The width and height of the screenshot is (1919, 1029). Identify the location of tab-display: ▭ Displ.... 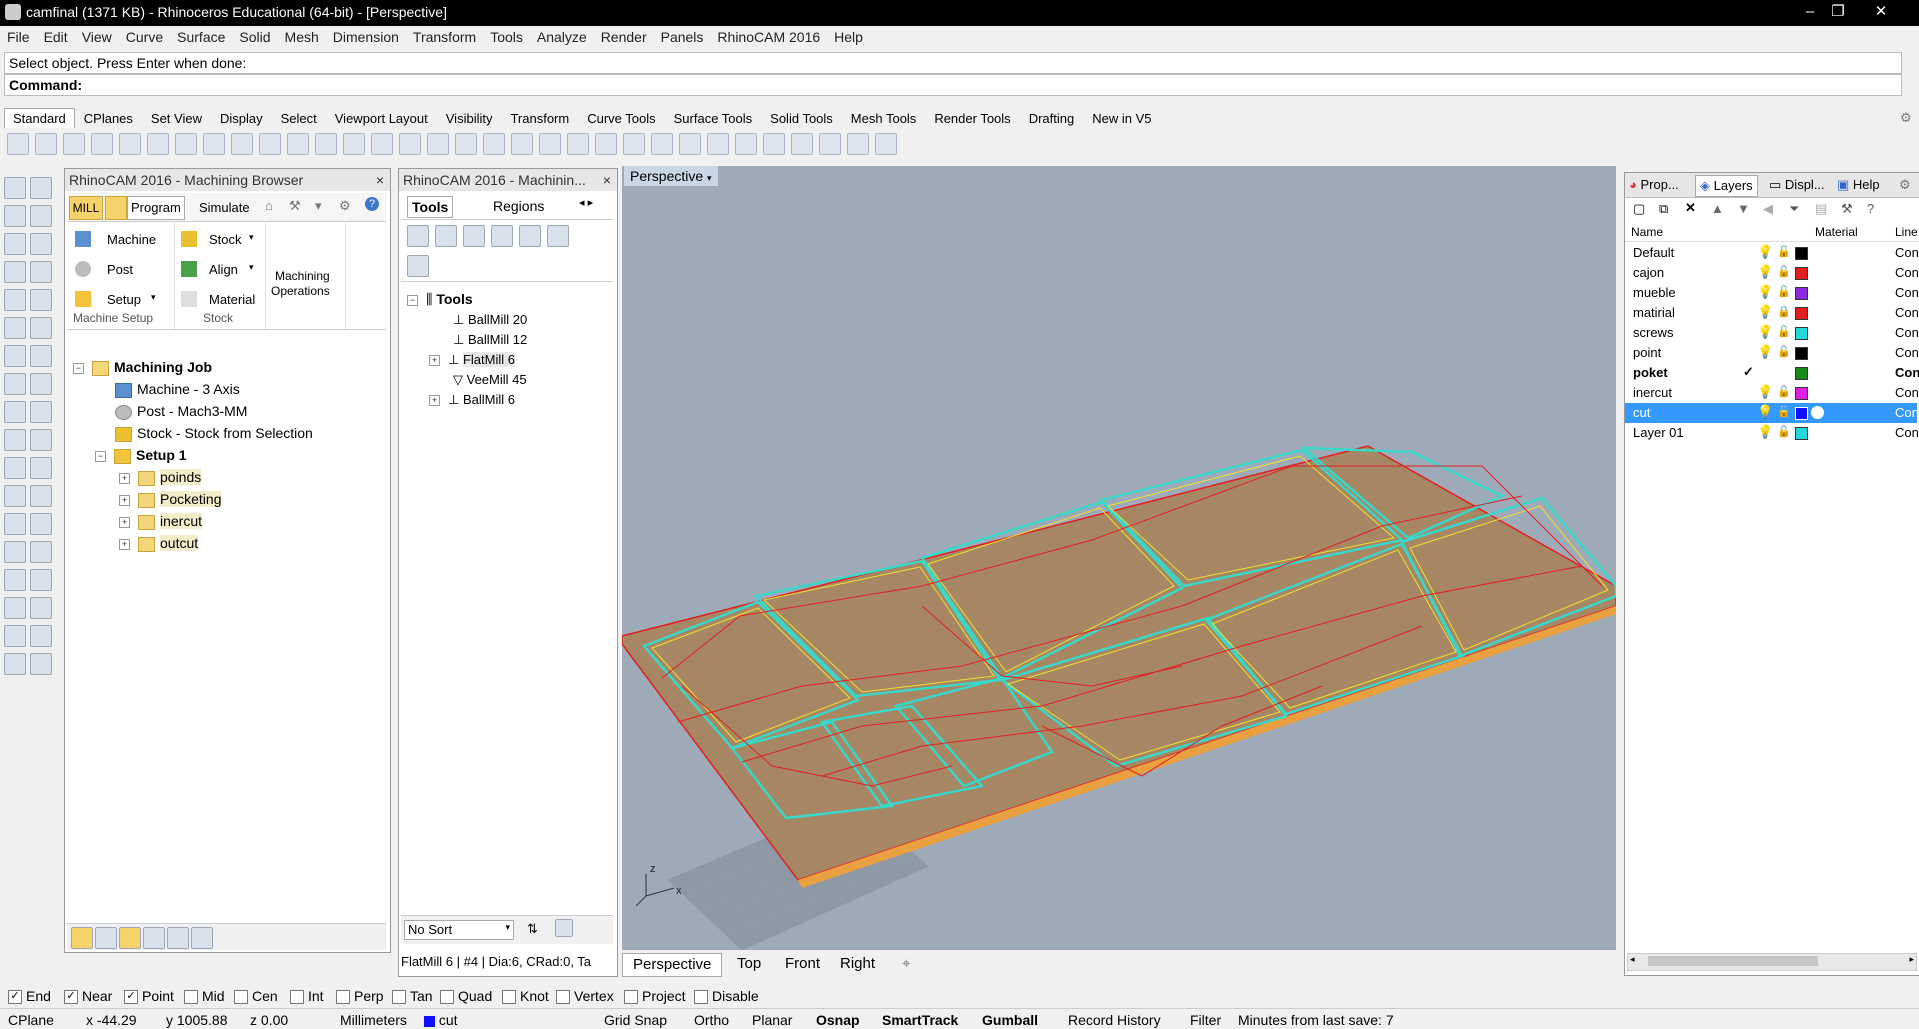
(1797, 185).